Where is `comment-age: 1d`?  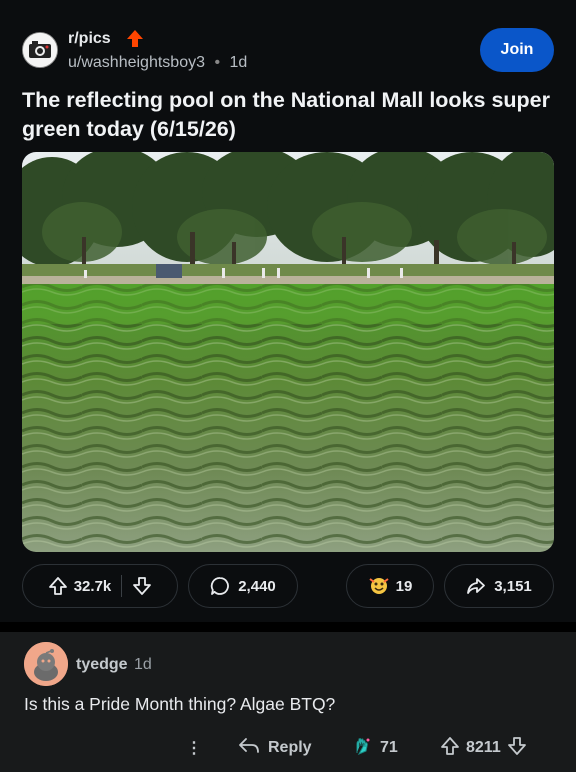
comment-age: 1d is located at coordinates (143, 664).